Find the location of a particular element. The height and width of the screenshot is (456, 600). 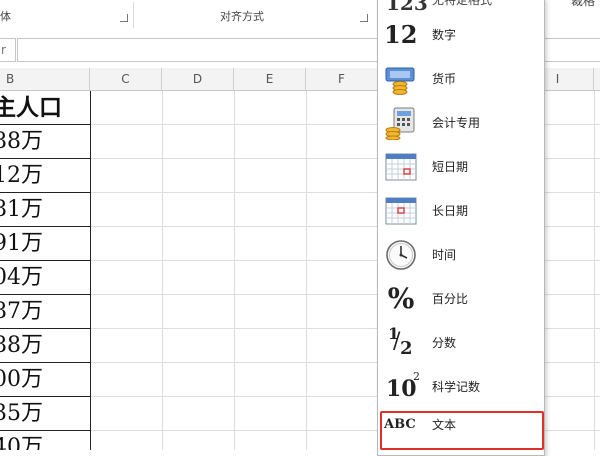

format-item-label: 百分比 is located at coordinates (450, 299).